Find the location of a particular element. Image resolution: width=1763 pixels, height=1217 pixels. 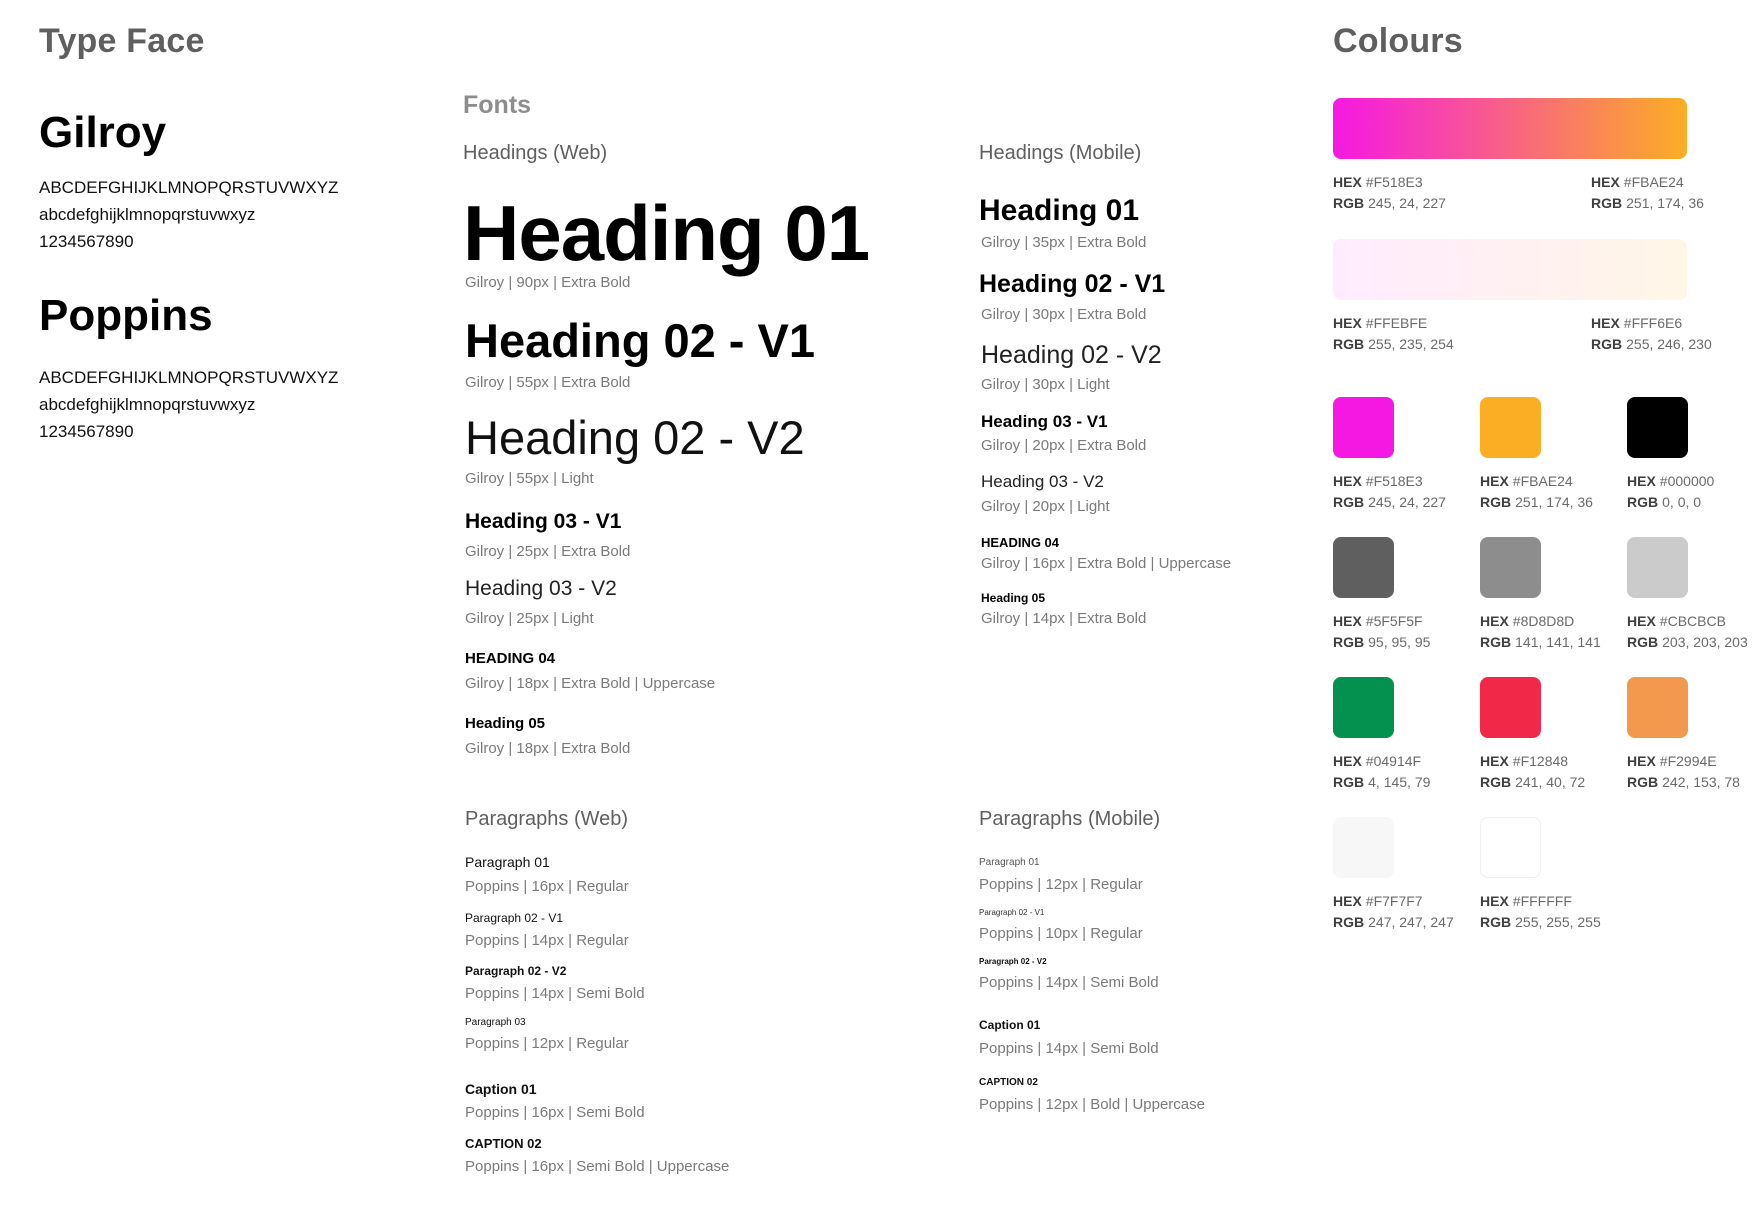

colour-rgb: RGB 251, 174, 36 is located at coordinates (1536, 502).